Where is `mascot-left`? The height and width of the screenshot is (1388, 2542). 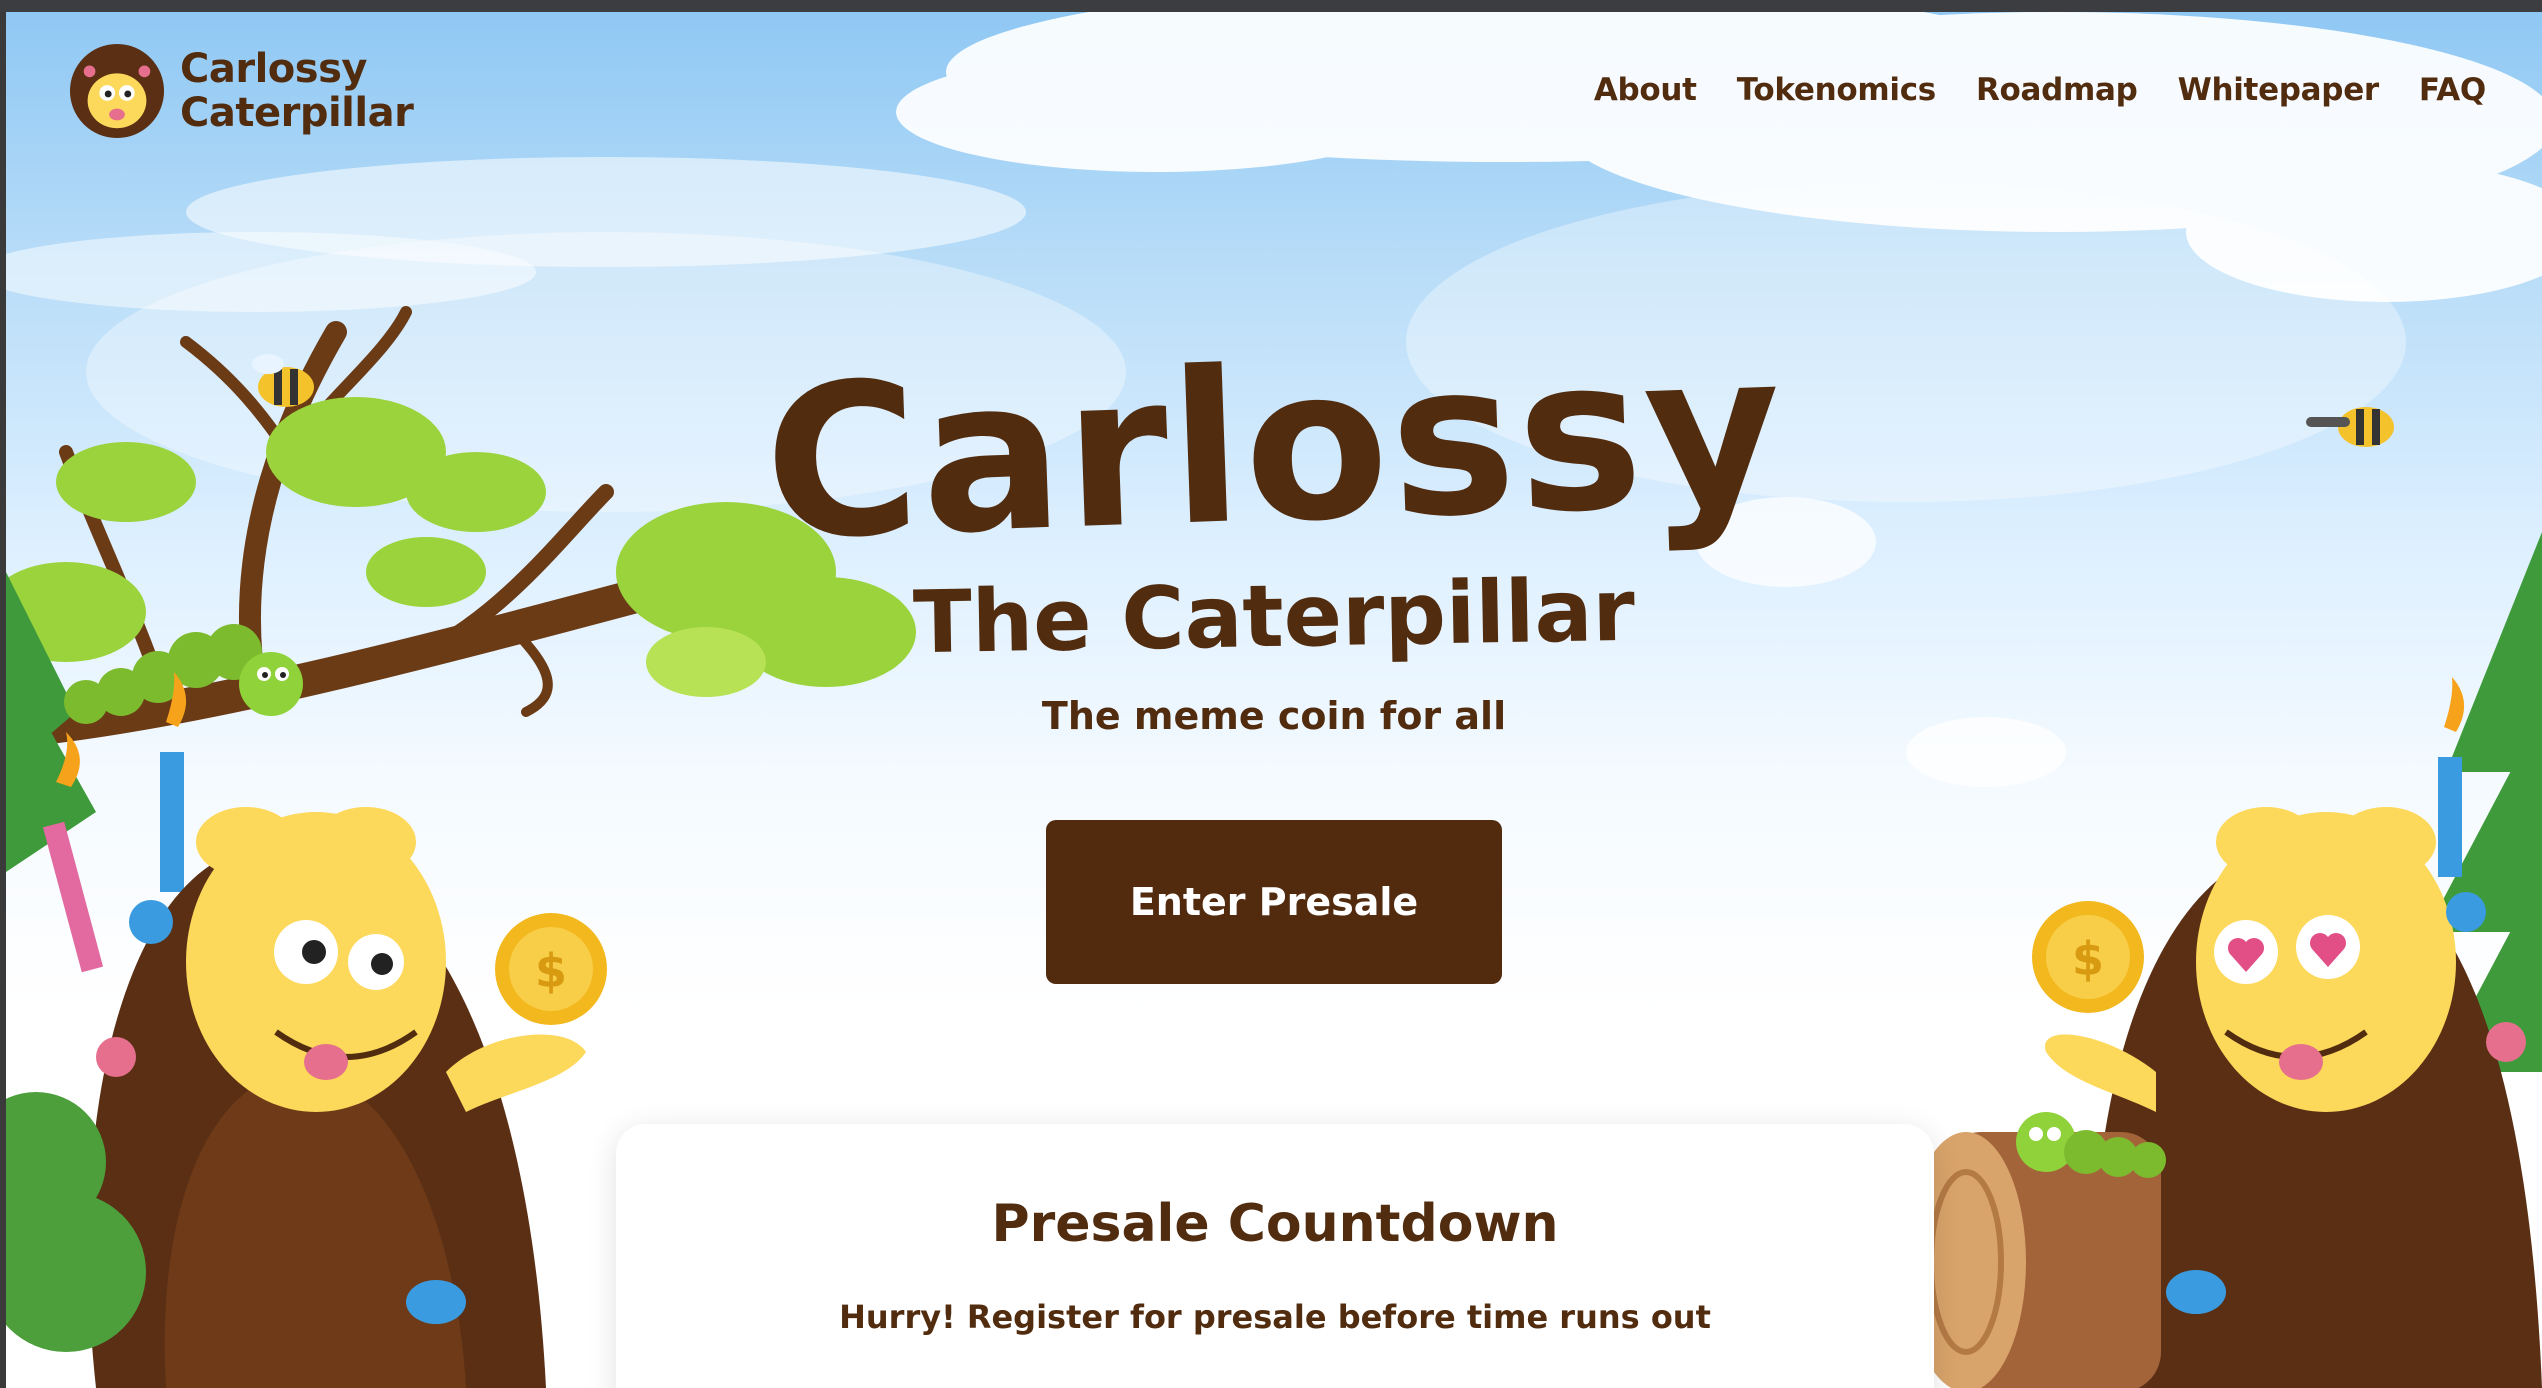
mascot-left is located at coordinates (337, 1097).